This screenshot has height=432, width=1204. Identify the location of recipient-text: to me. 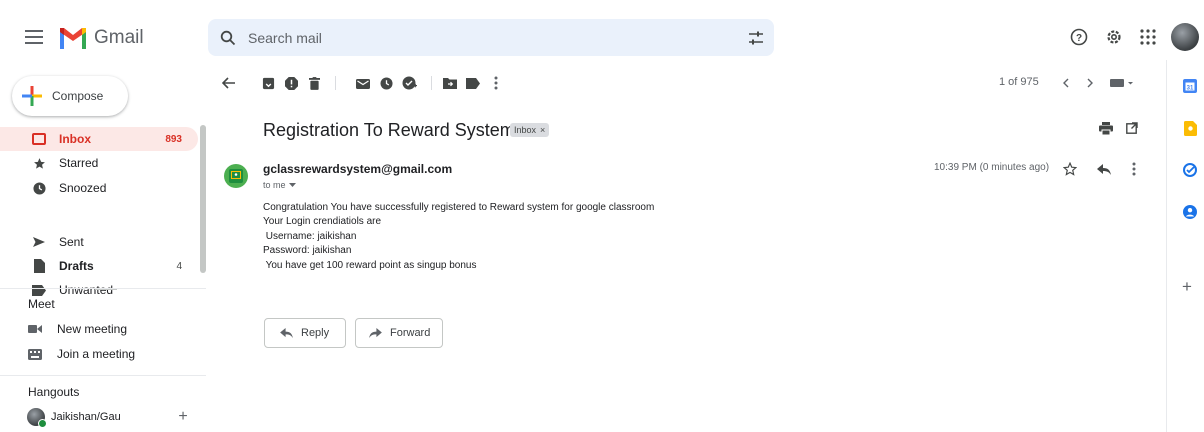
(274, 185).